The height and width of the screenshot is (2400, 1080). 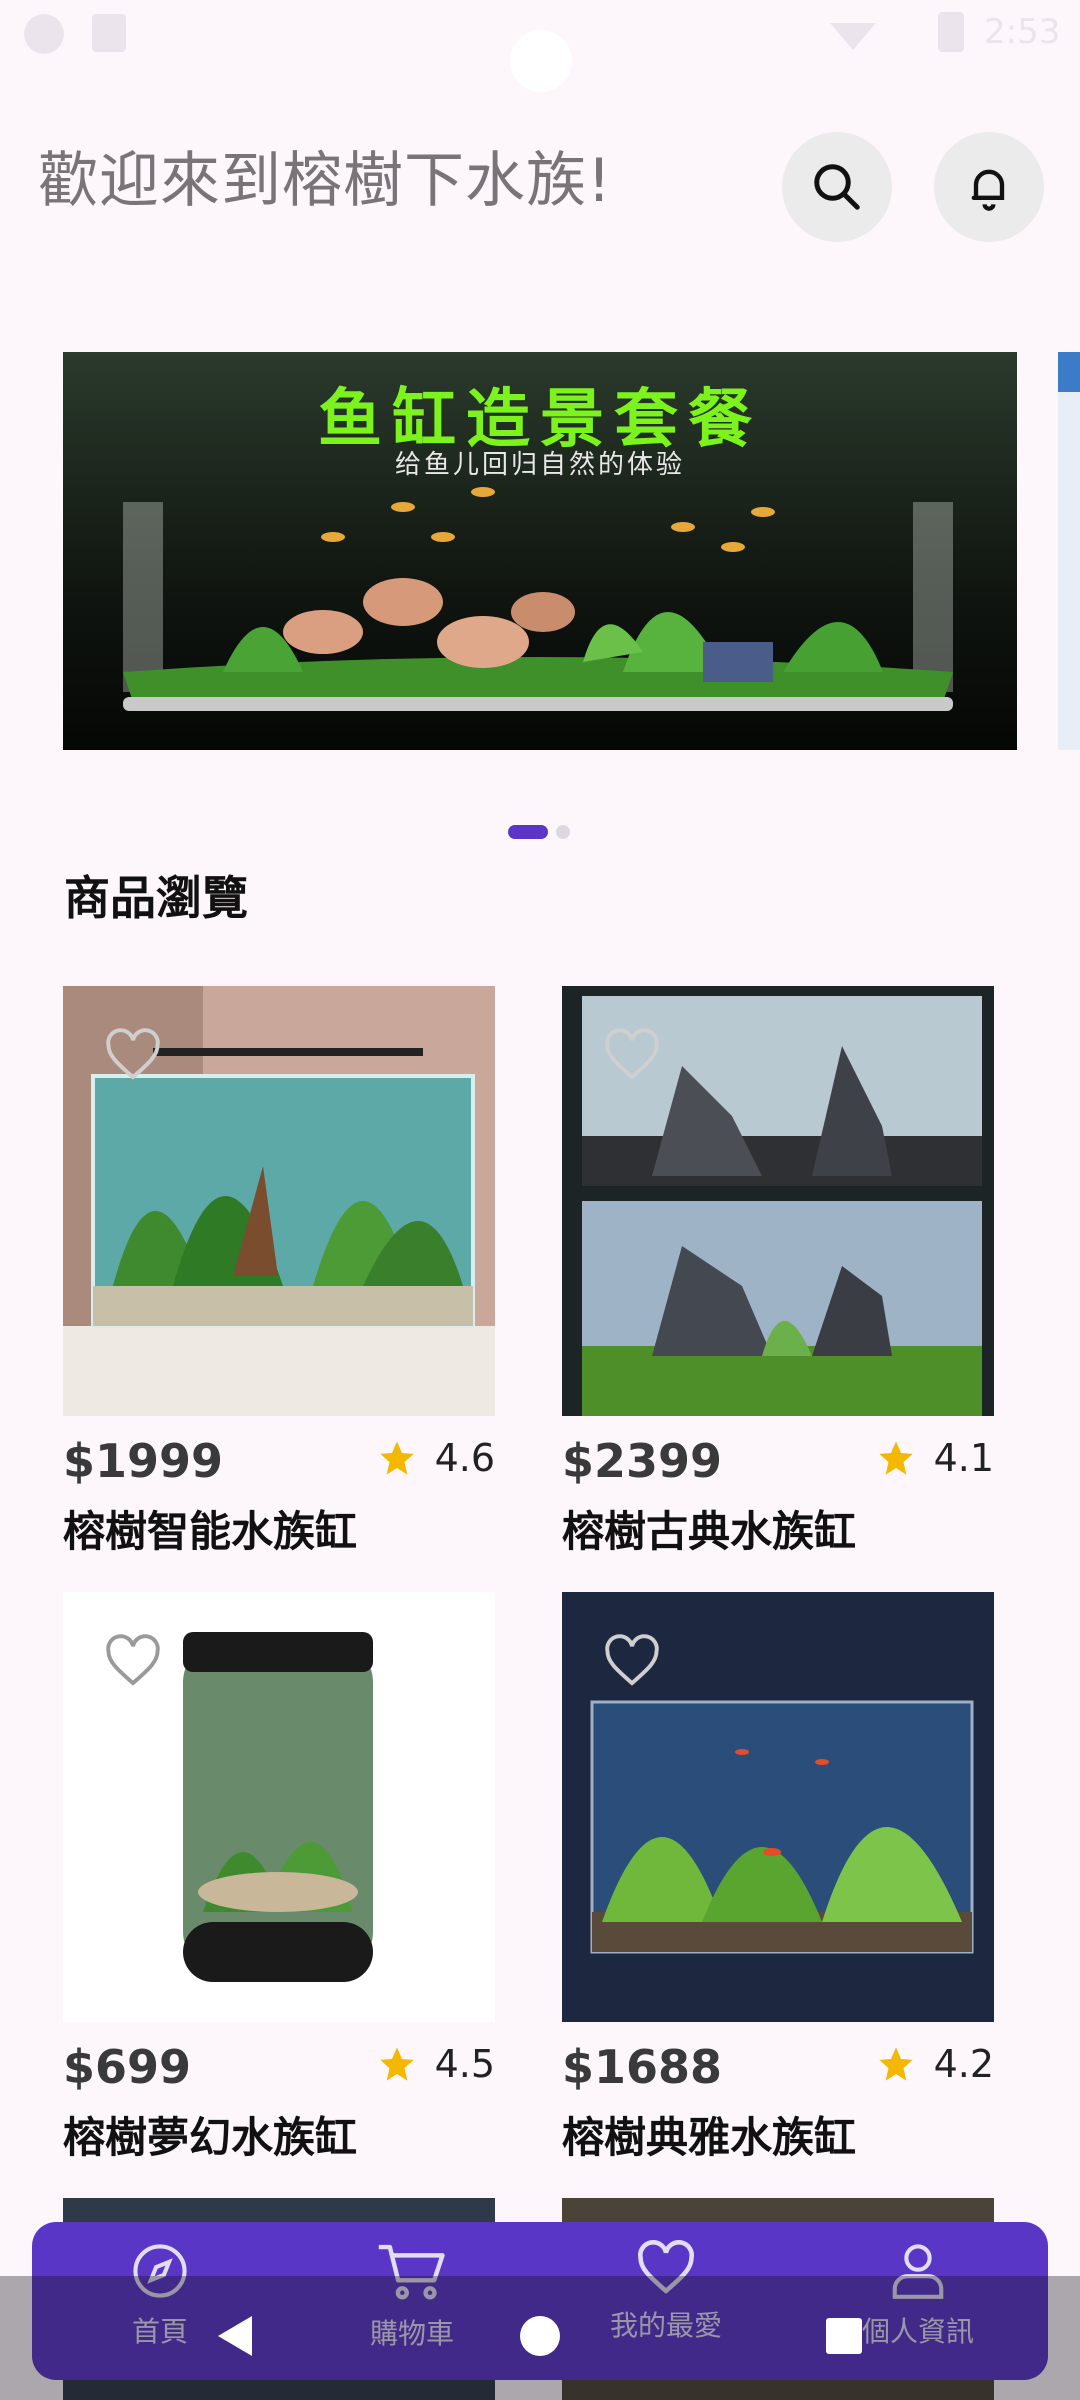 I want to click on home-icon, so click(x=540, y=2336).